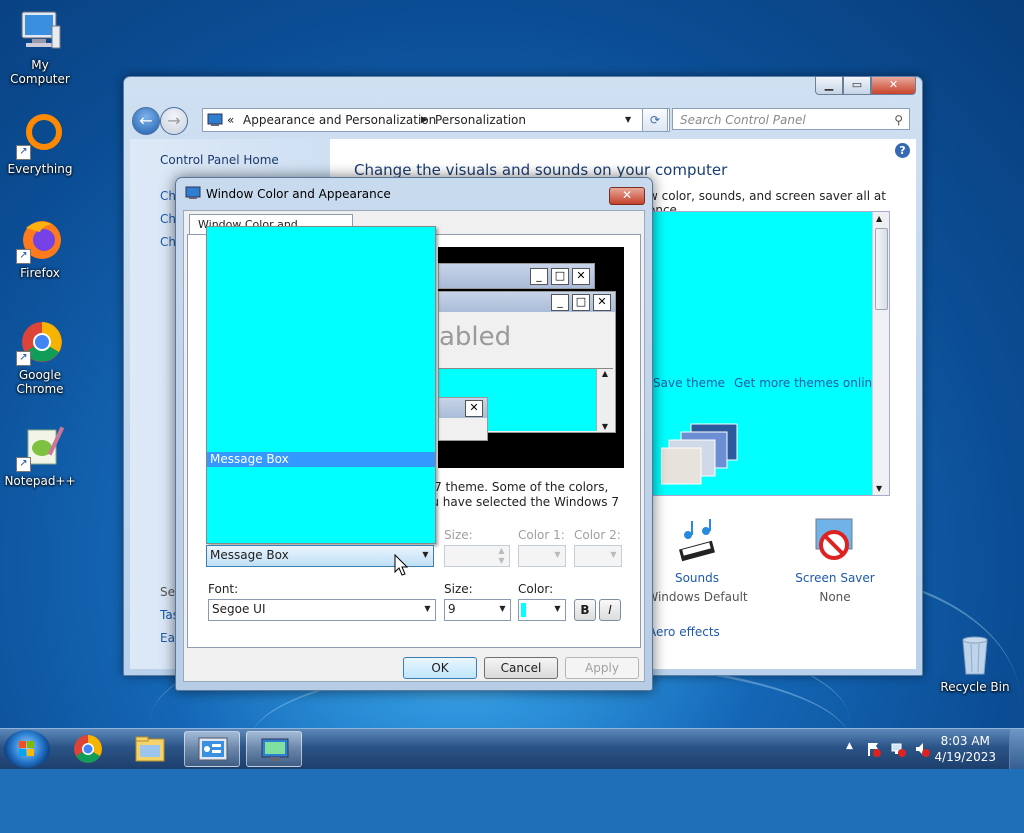 This screenshot has height=833, width=1024. What do you see at coordinates (40, 273) in the screenshot?
I see `desktop-icon-label: Firefox` at bounding box center [40, 273].